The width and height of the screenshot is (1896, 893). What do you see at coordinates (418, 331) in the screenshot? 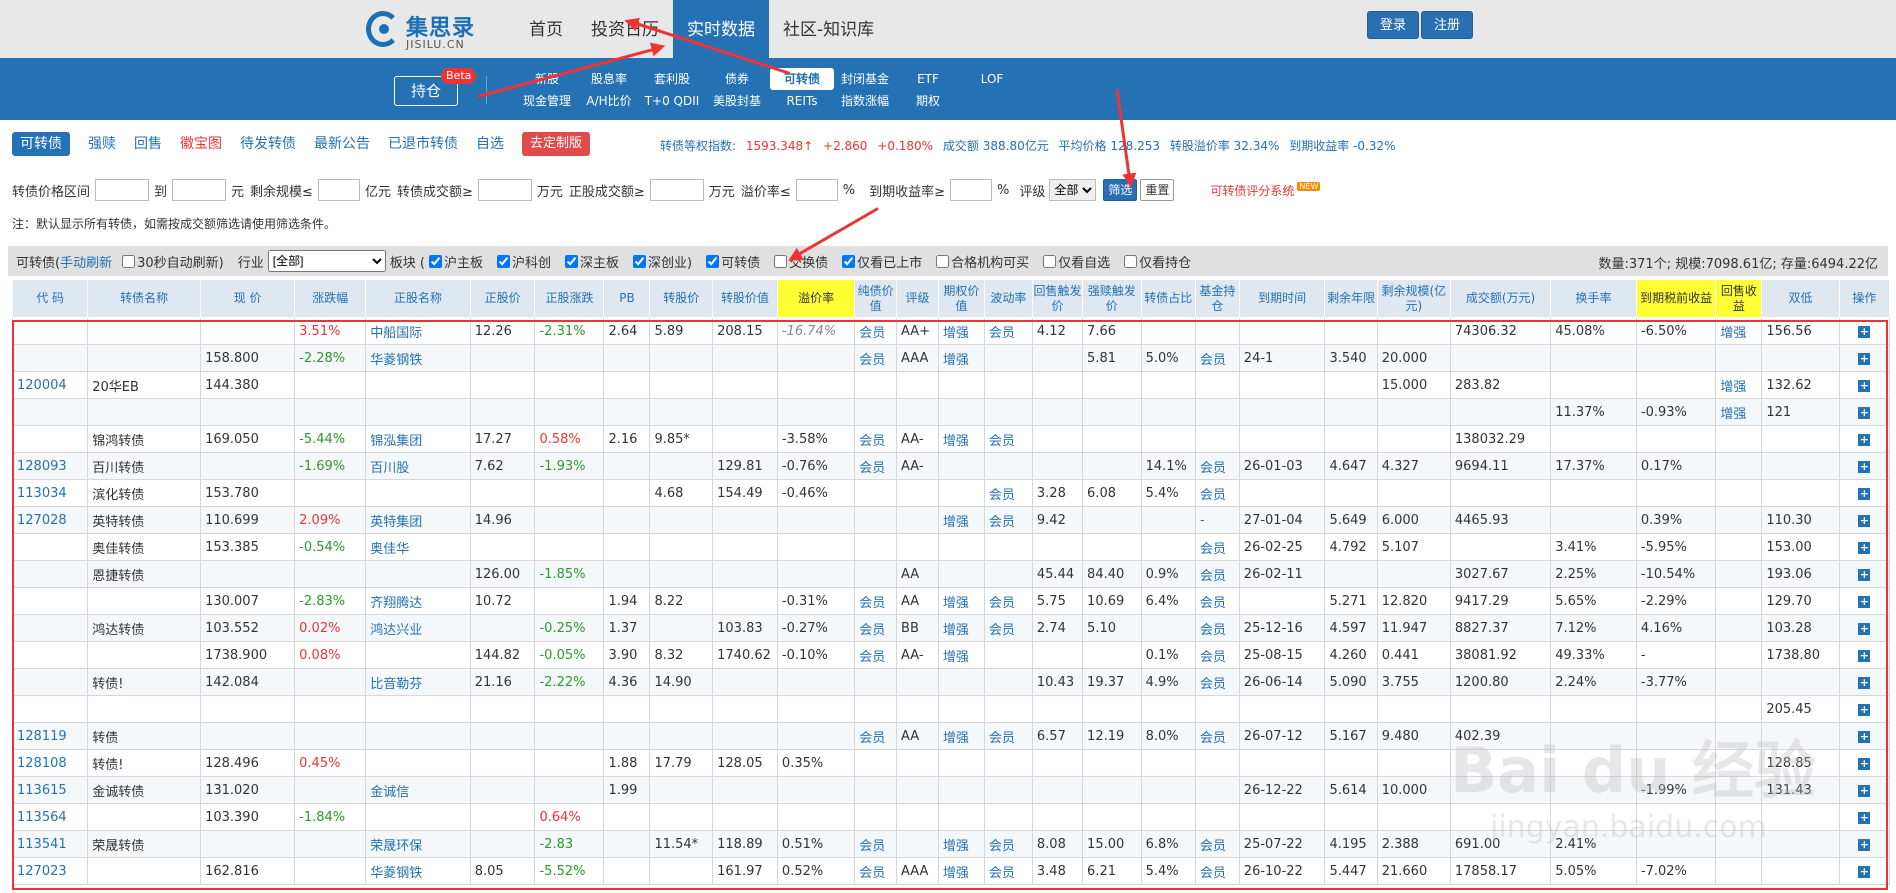
I see `table-cell: 中船国际` at bounding box center [418, 331].